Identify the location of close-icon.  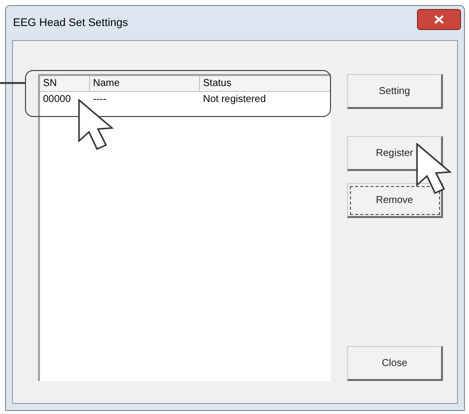
(439, 19).